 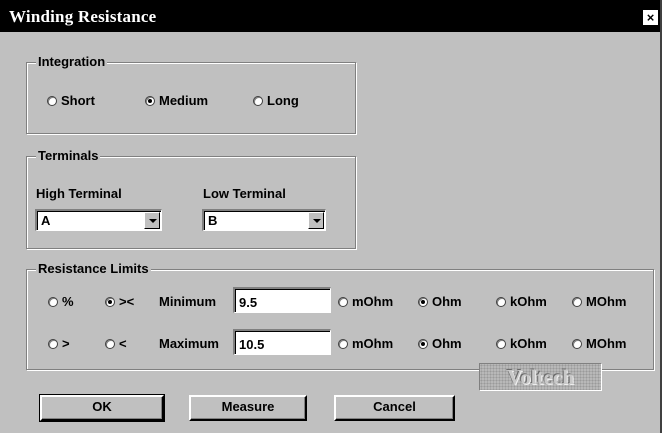 I want to click on window-title: Winding Resistance, so click(x=83, y=16).